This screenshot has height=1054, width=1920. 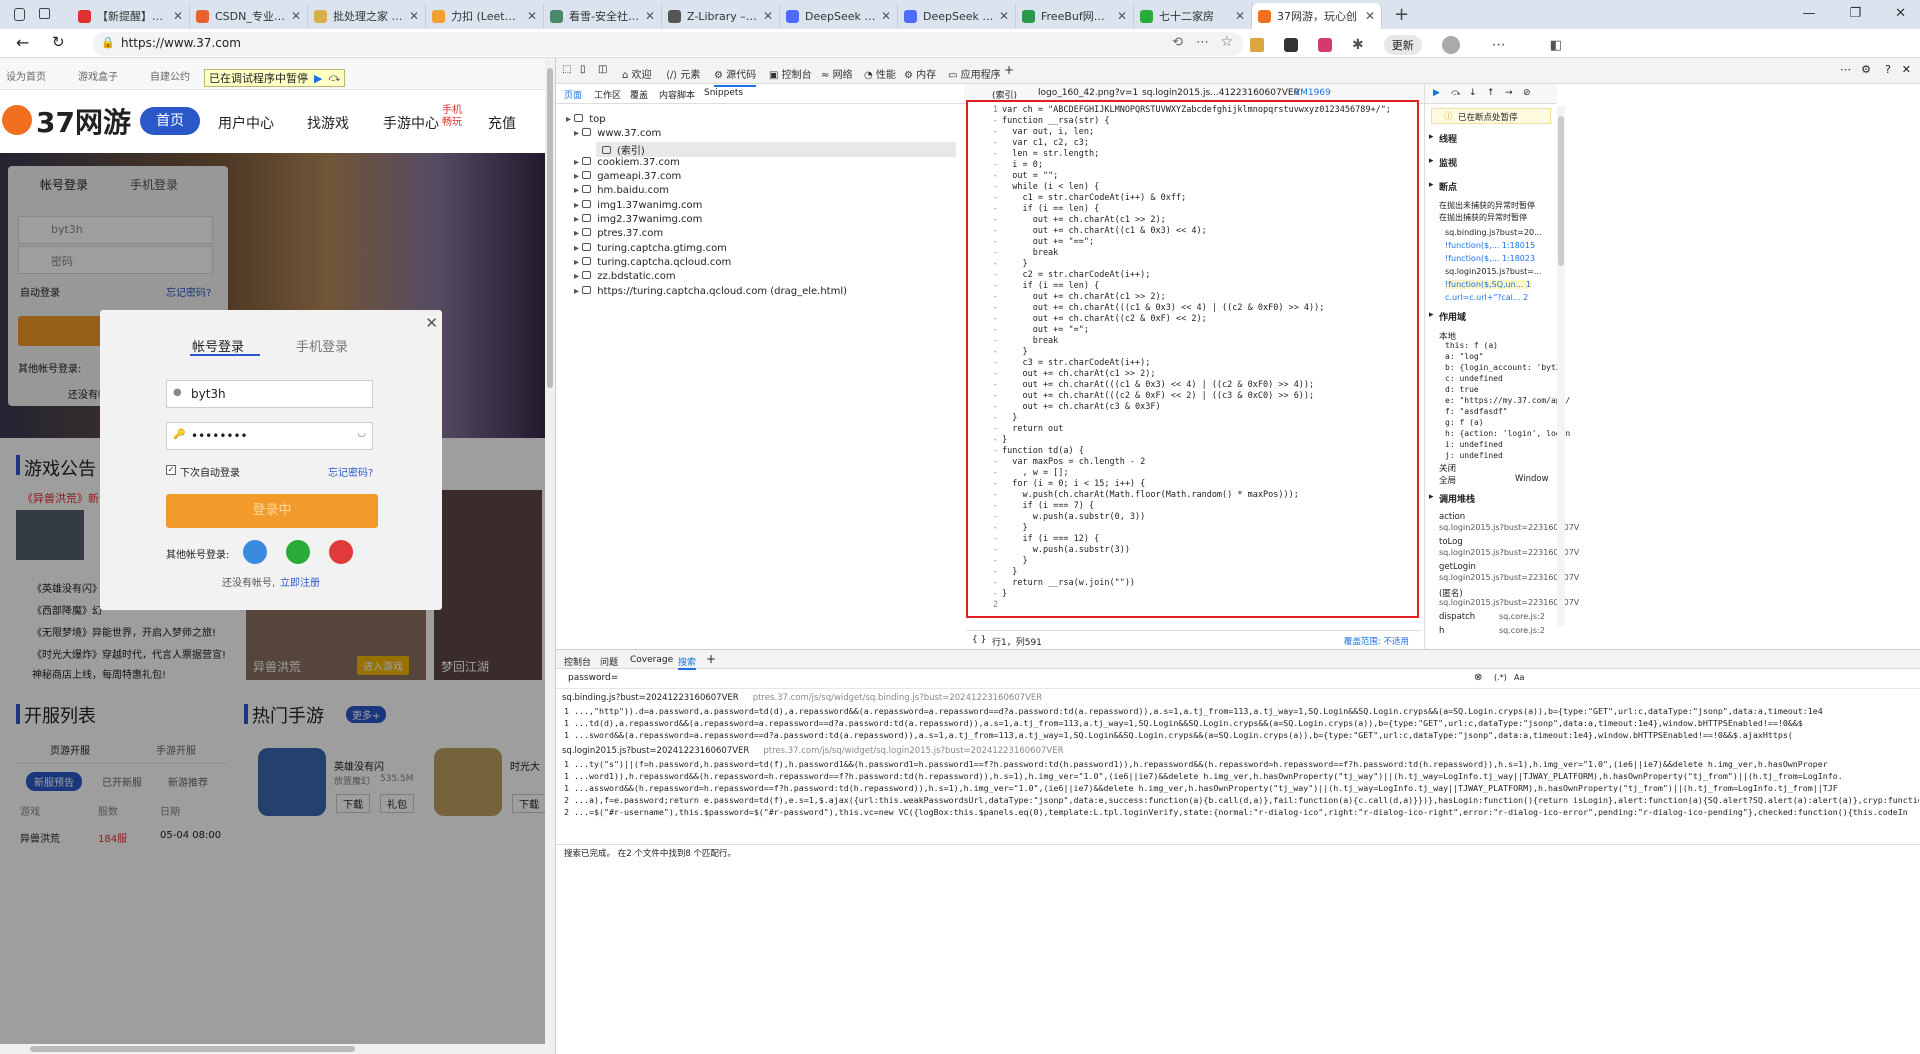 What do you see at coordinates (1474, 455) in the screenshot?
I see `scope-variable: j: undefined` at bounding box center [1474, 455].